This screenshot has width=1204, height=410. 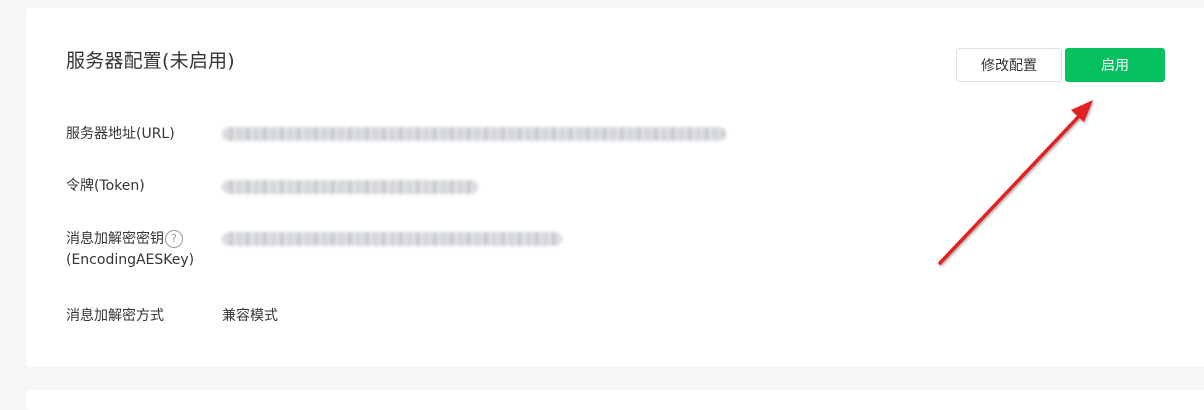 I want to click on encoding-aes-key-label: 消息加解密密钥? (EncodingAESKey), so click(x=130, y=250).